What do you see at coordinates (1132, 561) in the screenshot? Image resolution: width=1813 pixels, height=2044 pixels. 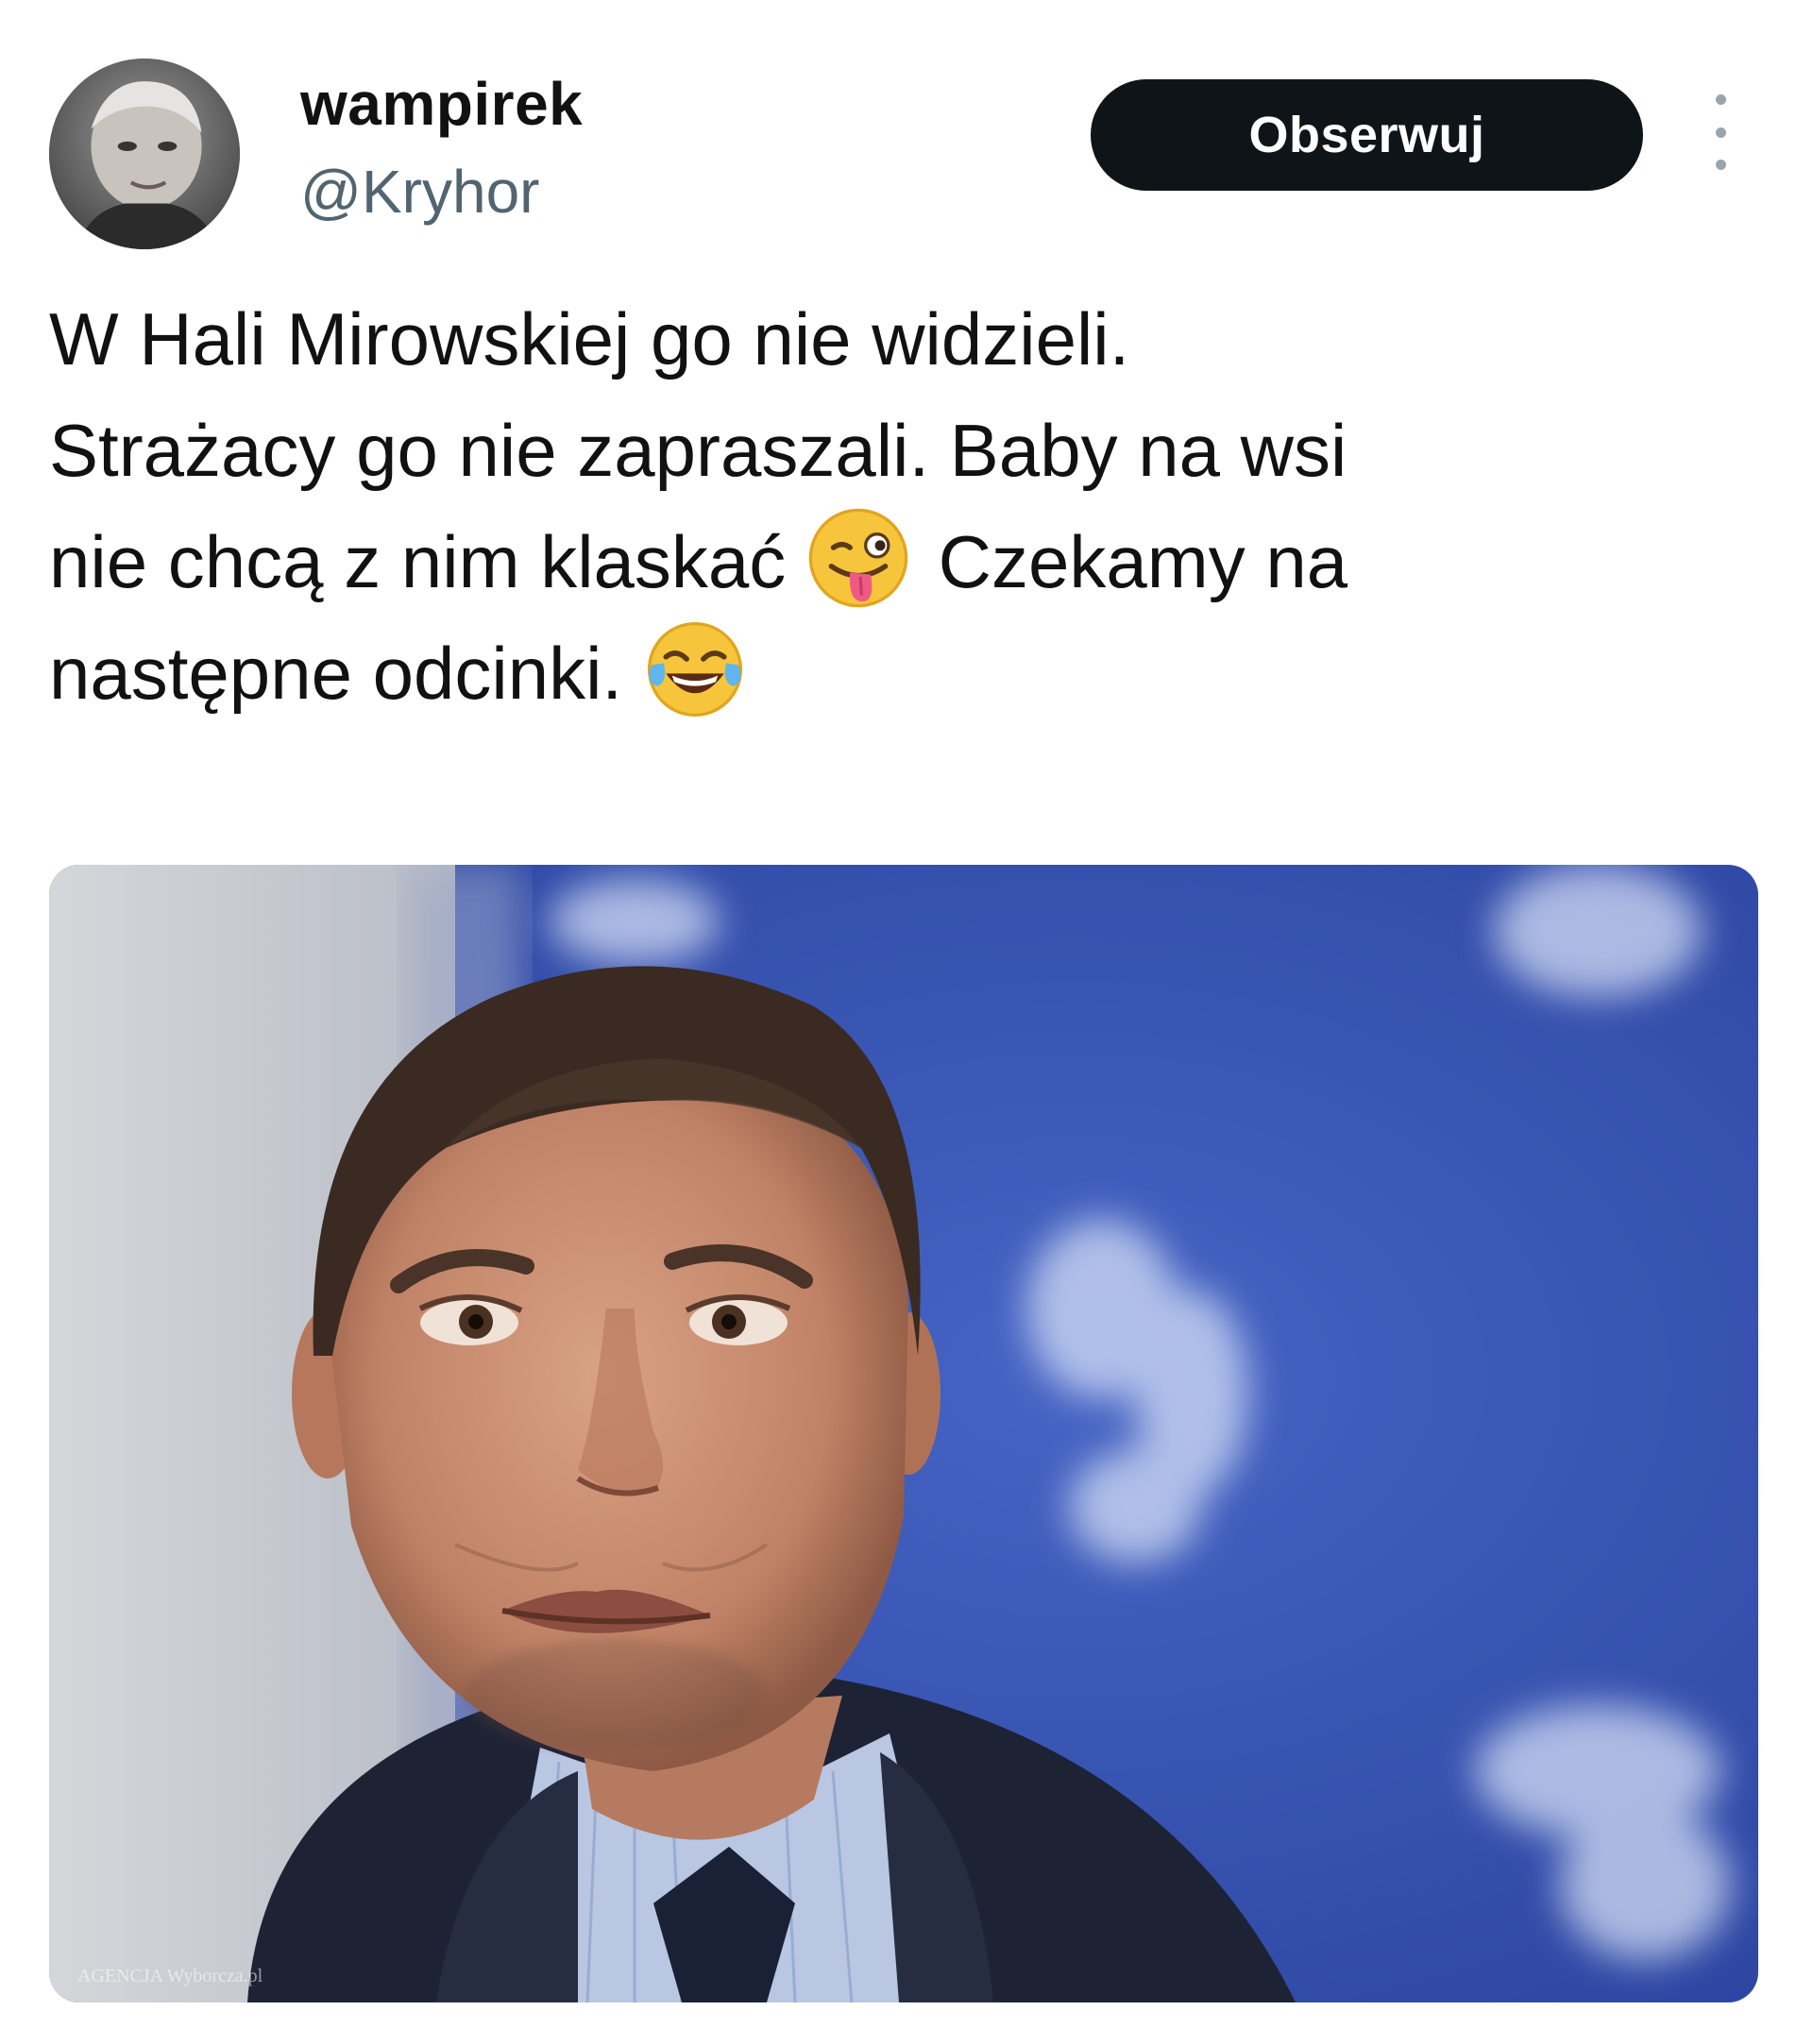 I see `tweet-text-segment: Czekamy na` at bounding box center [1132, 561].